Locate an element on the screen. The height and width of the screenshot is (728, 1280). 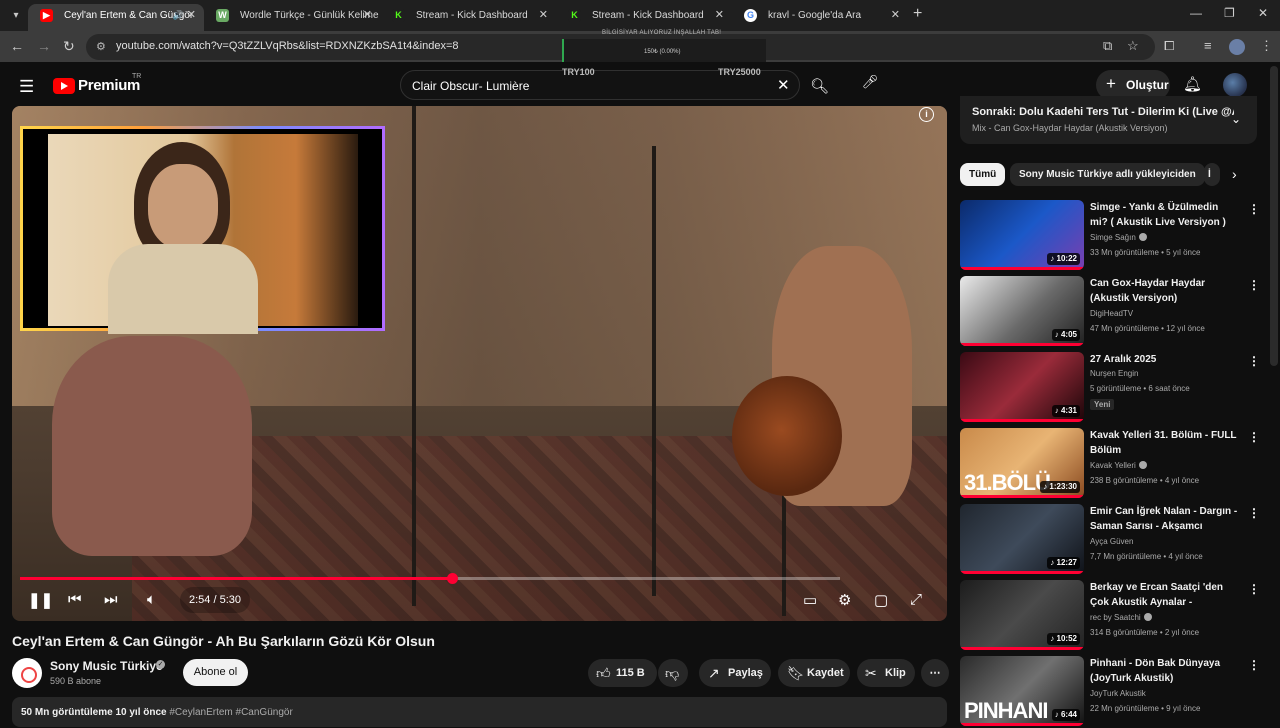
theater-mode-icon: ▢ is located at coordinates (881, 600).